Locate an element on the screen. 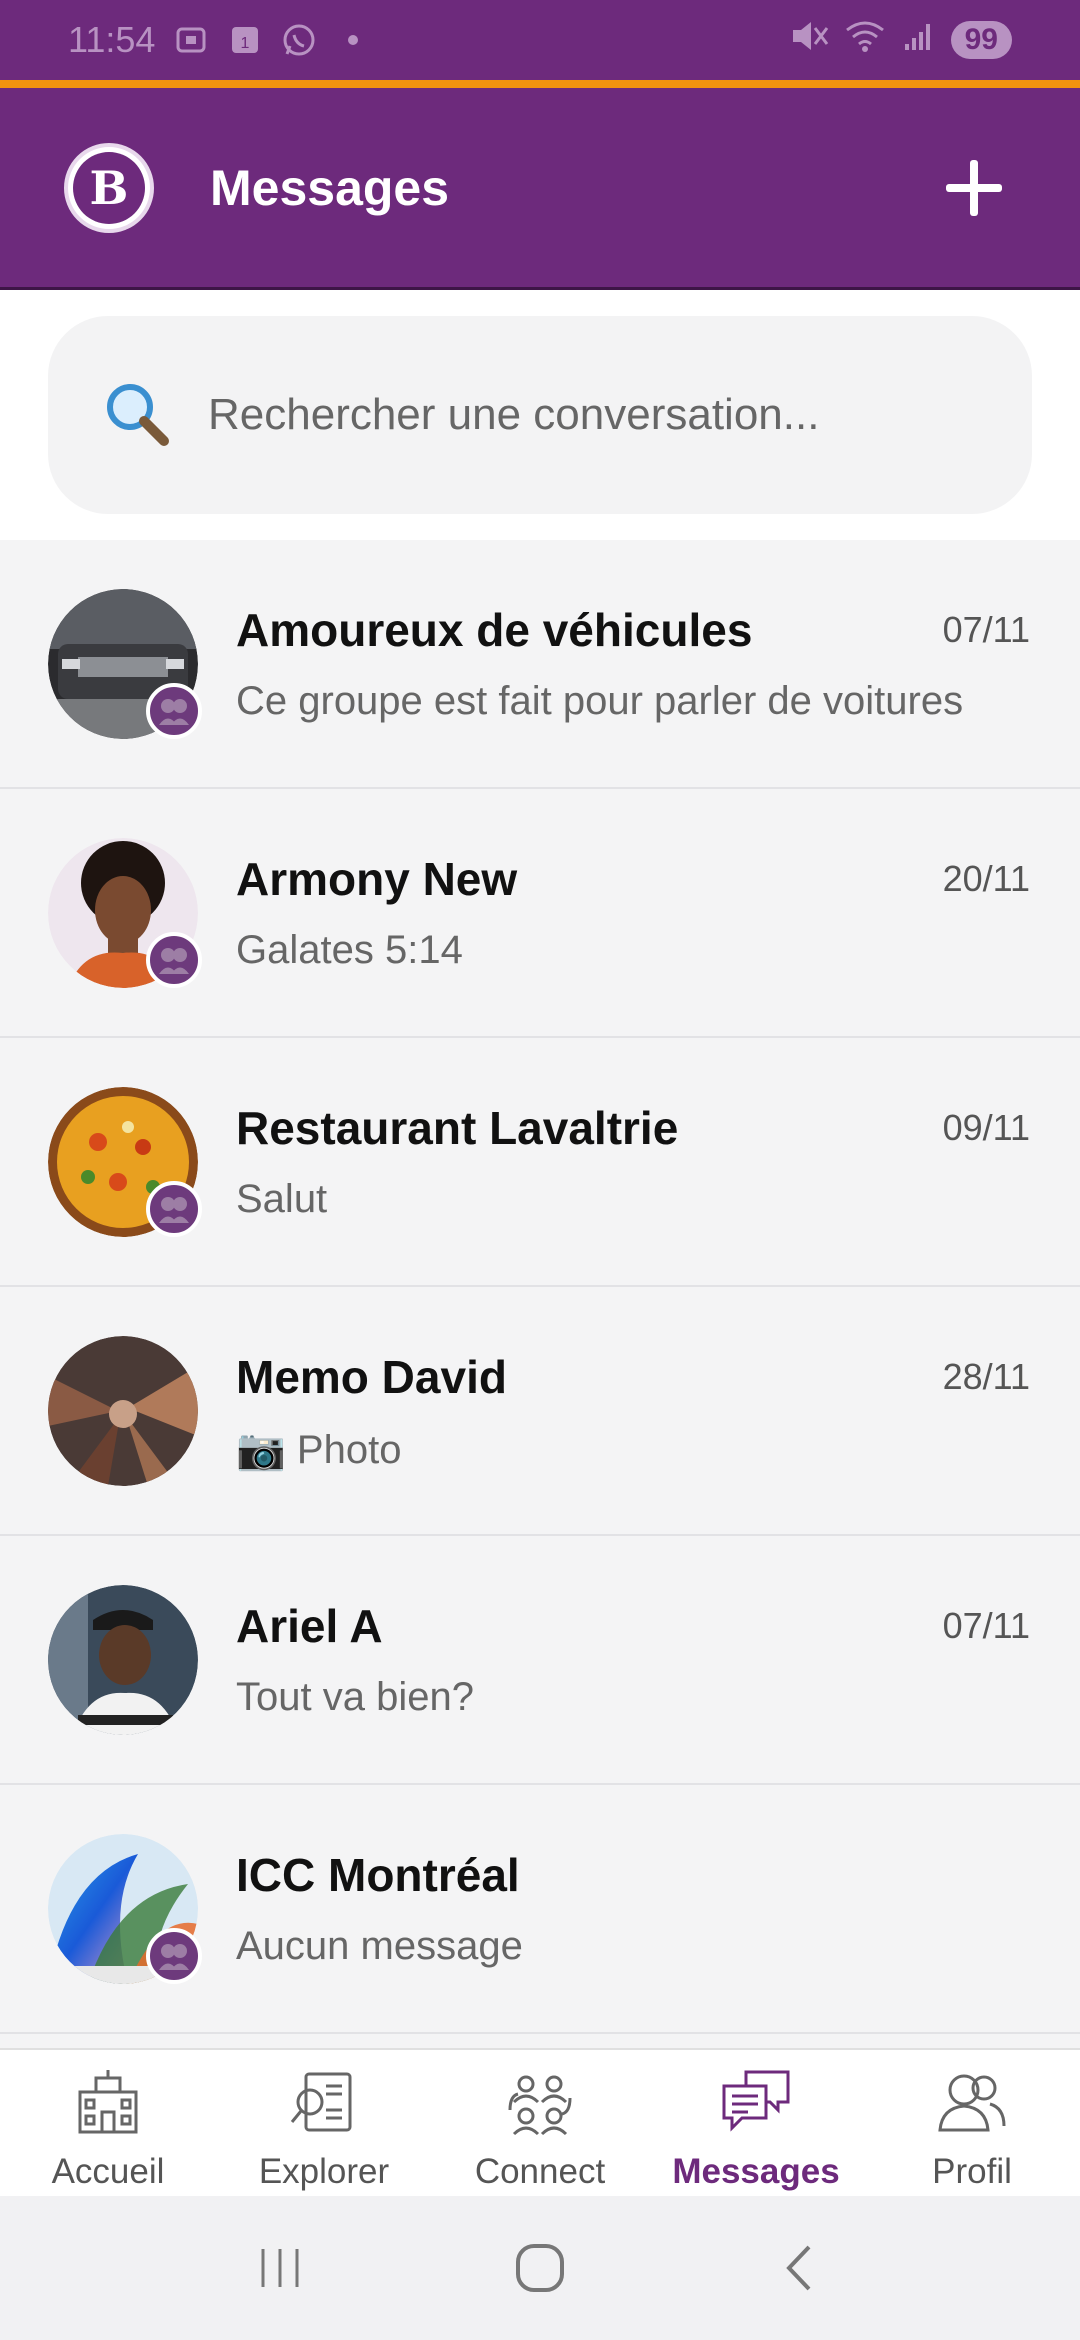 The width and height of the screenshot is (1080, 2340). conversation-date: 20/11 is located at coordinates (986, 878).